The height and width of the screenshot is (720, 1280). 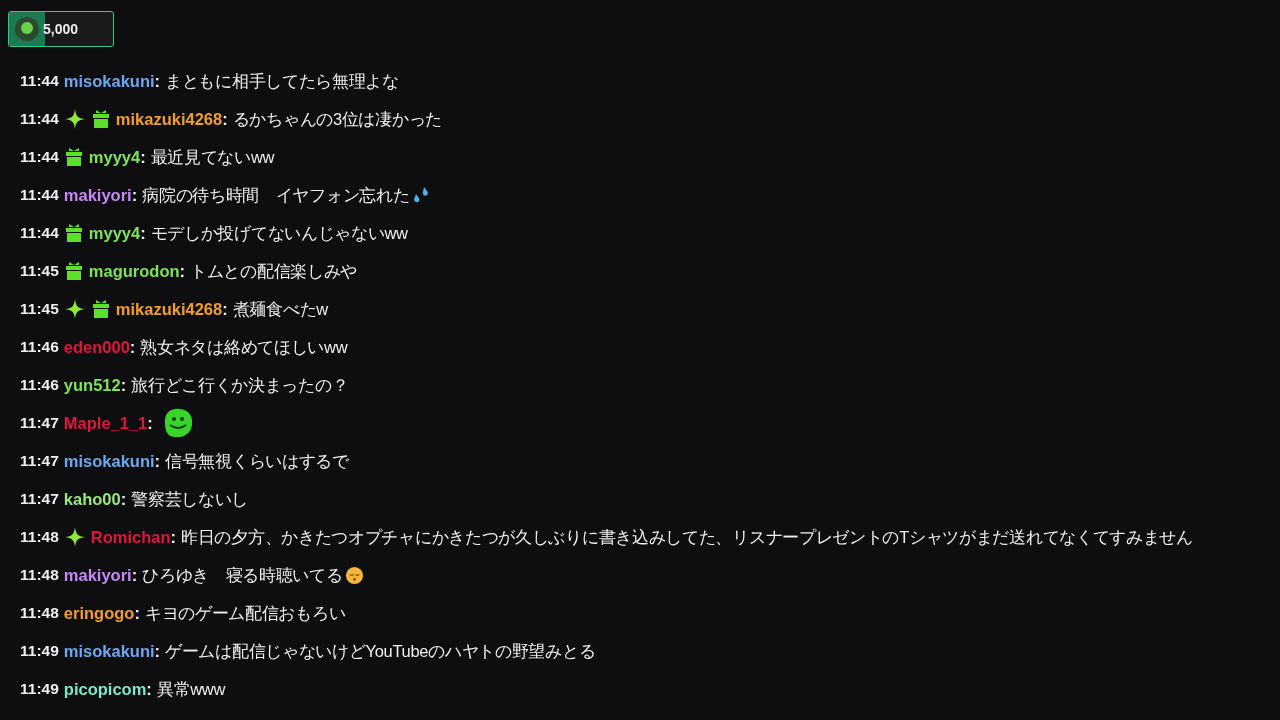 I want to click on username: eden000, so click(x=96, y=347).